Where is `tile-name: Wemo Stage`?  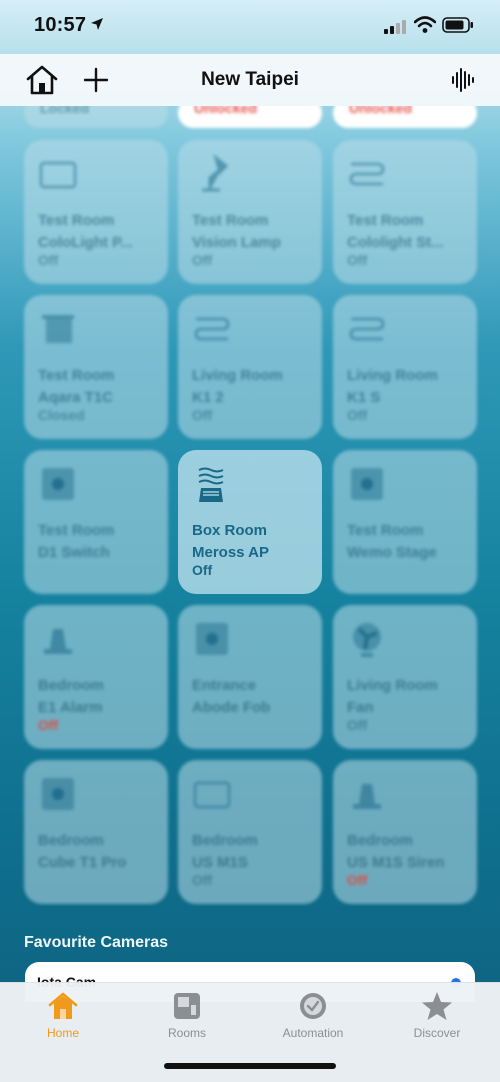 tile-name: Wemo Stage is located at coordinates (392, 552).